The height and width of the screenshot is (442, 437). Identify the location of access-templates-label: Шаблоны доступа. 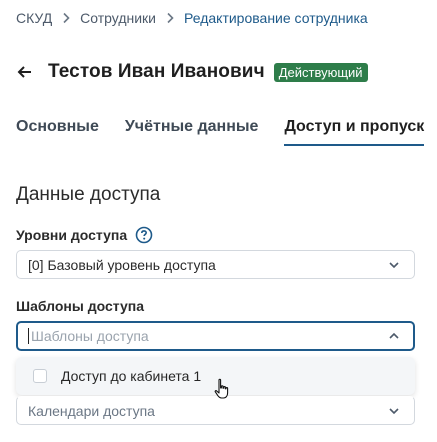
(80, 306).